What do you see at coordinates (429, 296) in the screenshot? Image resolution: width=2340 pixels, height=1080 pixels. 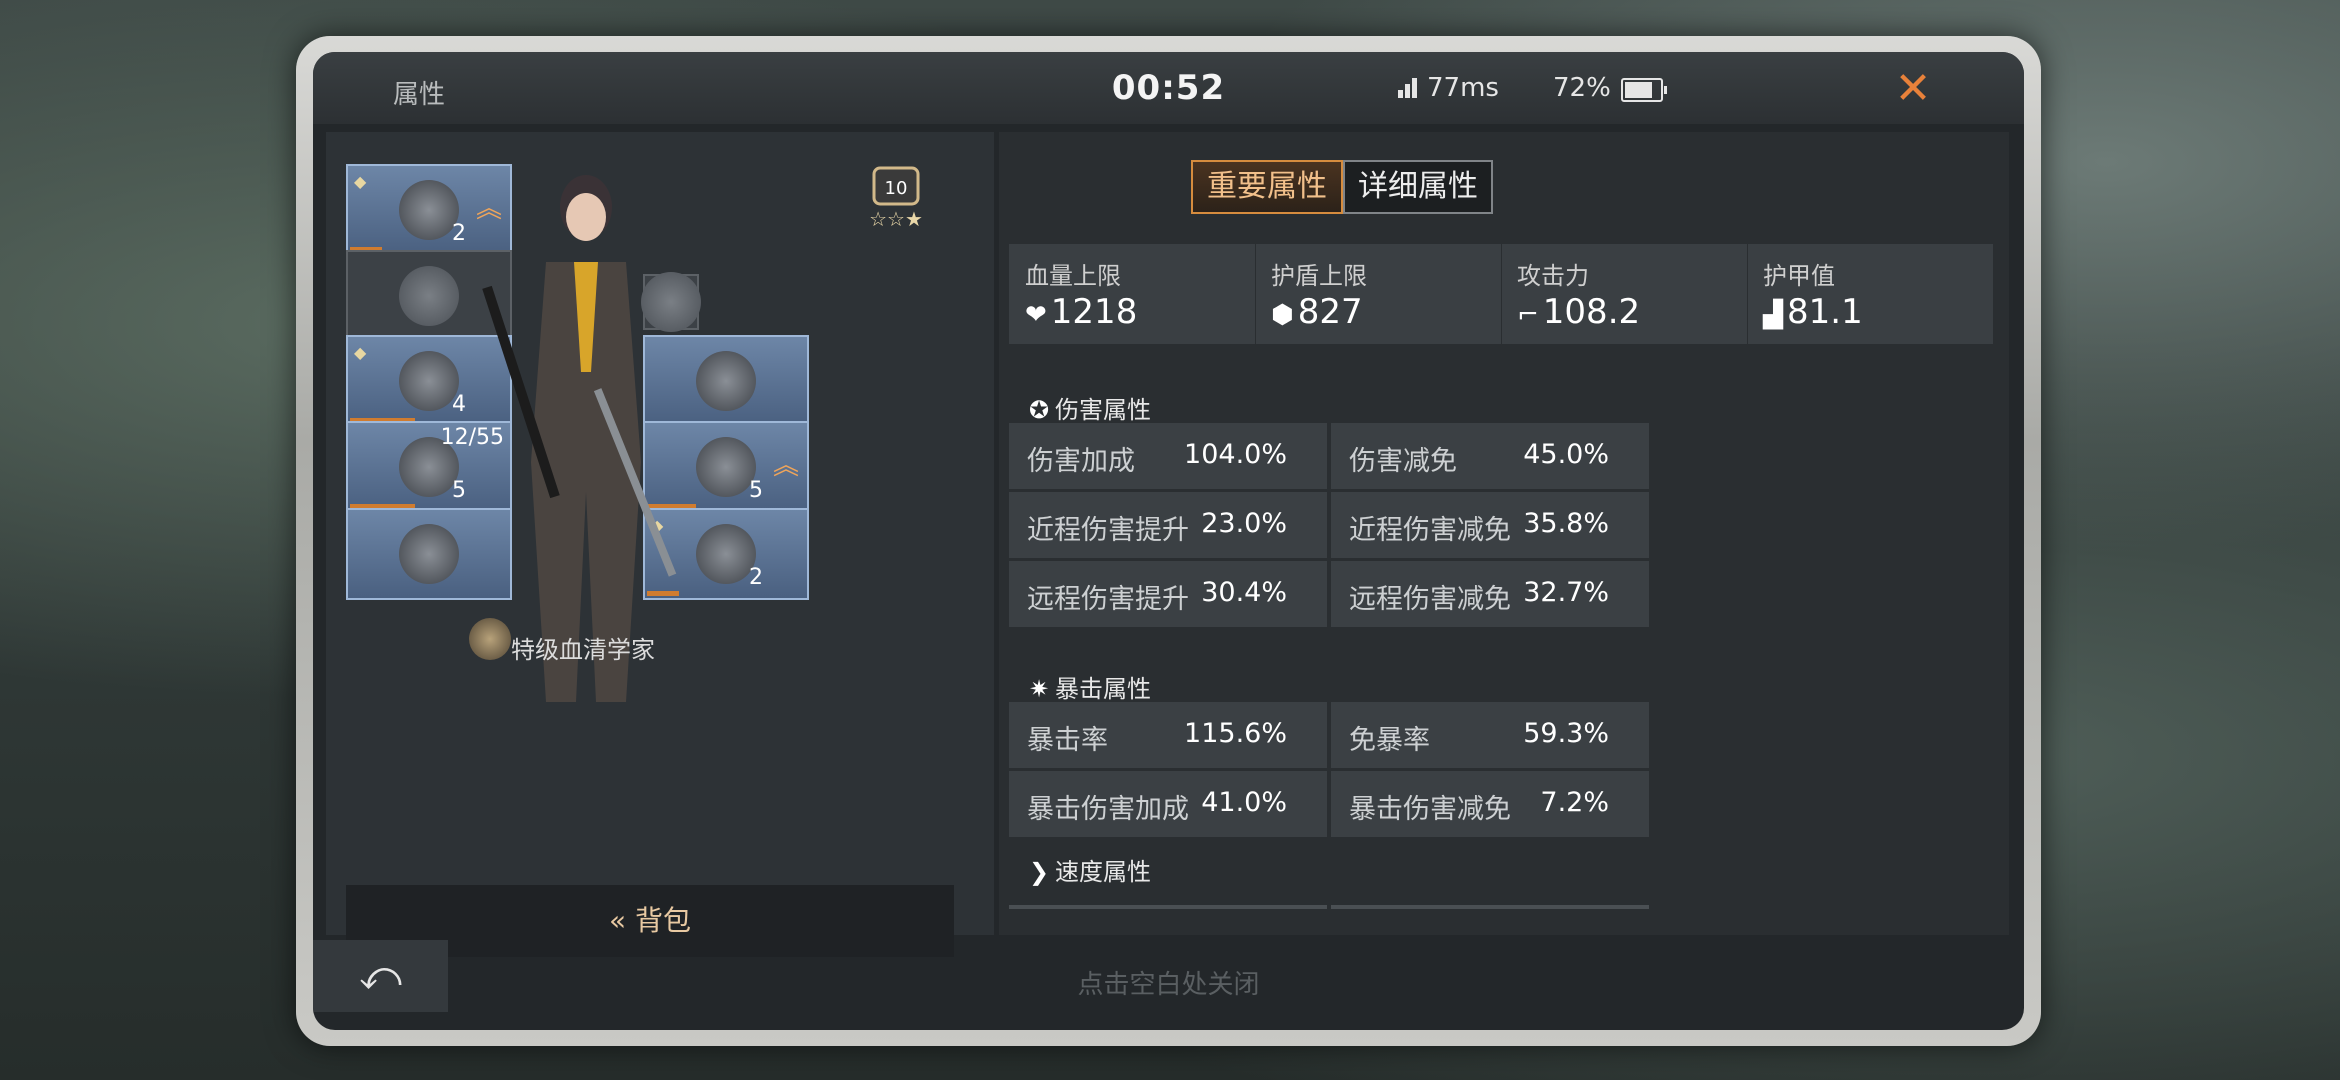 I see `backpack-icon` at bounding box center [429, 296].